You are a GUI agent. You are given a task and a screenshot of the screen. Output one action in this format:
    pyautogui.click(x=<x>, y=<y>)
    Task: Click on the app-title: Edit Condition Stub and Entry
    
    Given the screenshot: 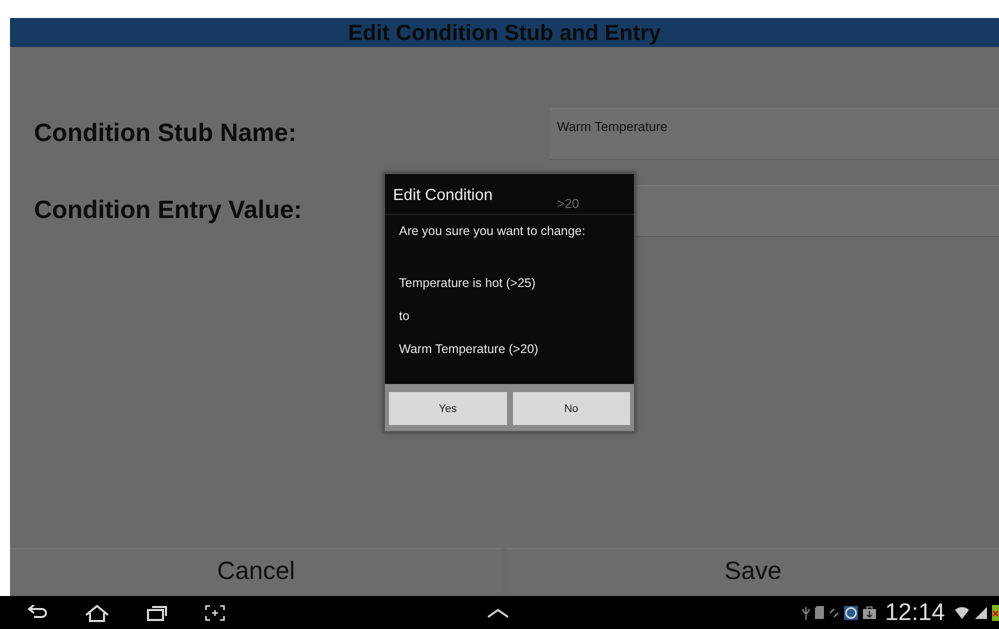 What is the action you would take?
    pyautogui.click(x=504, y=32)
    